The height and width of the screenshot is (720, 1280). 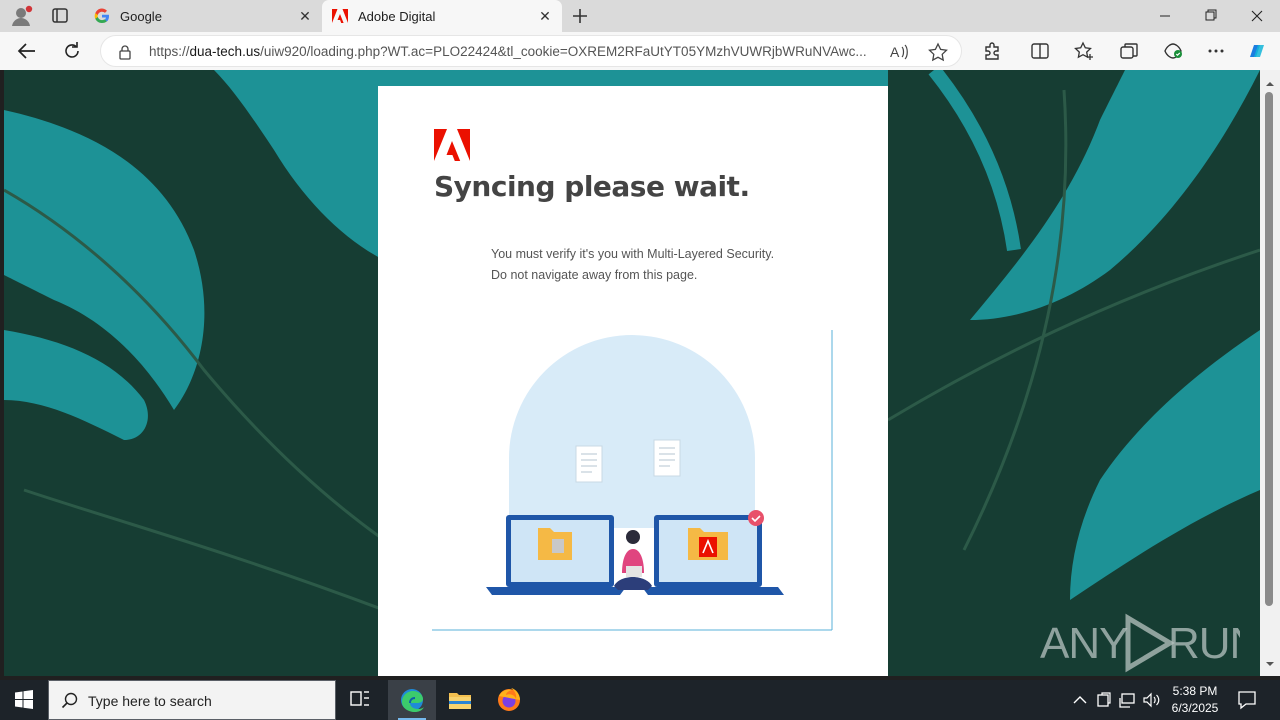 What do you see at coordinates (556, 555) in the screenshot?
I see `laptop-left-icon` at bounding box center [556, 555].